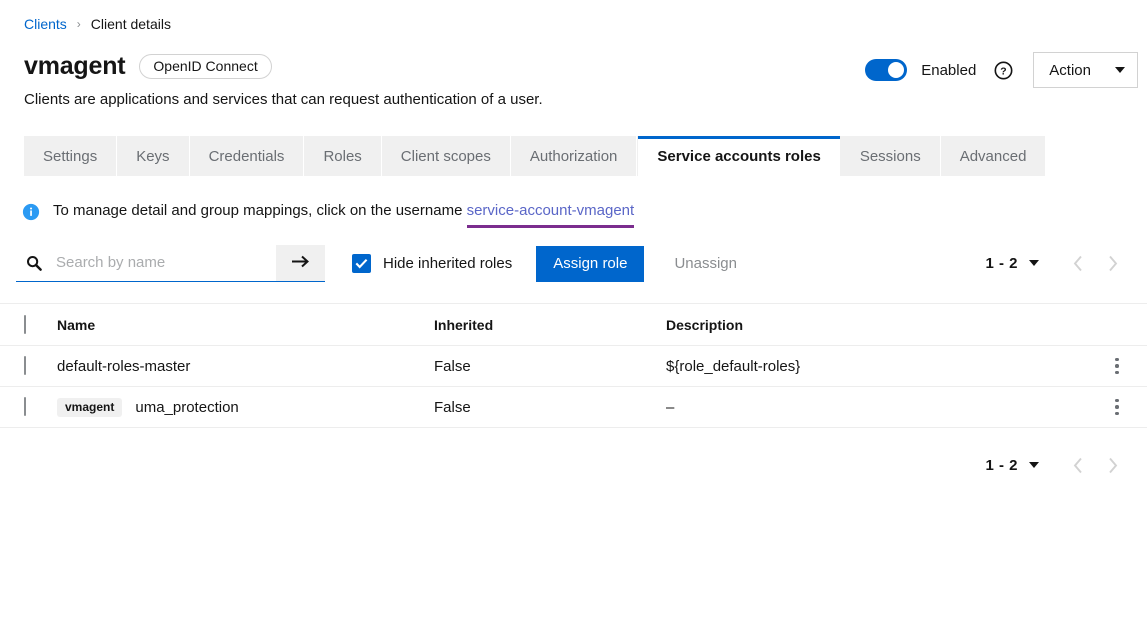  I want to click on cell-name: default-roles-master, so click(245, 366).